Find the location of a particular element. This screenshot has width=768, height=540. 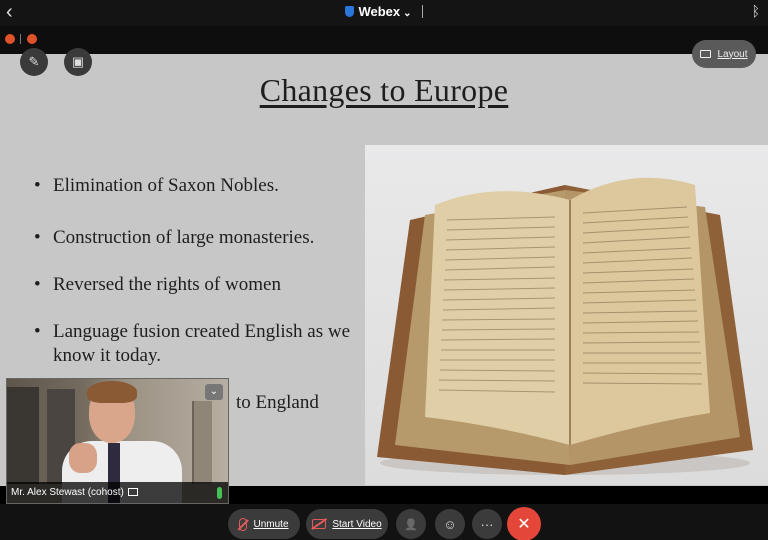

top-bar: ‹ Webex ⌄ ᛒ is located at coordinates (384, 13).